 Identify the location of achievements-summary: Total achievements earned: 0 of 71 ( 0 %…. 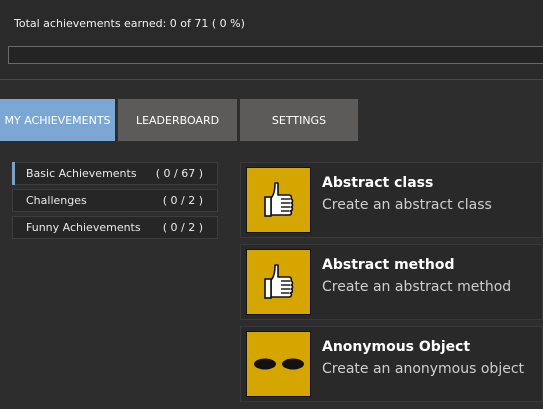
(129, 23).